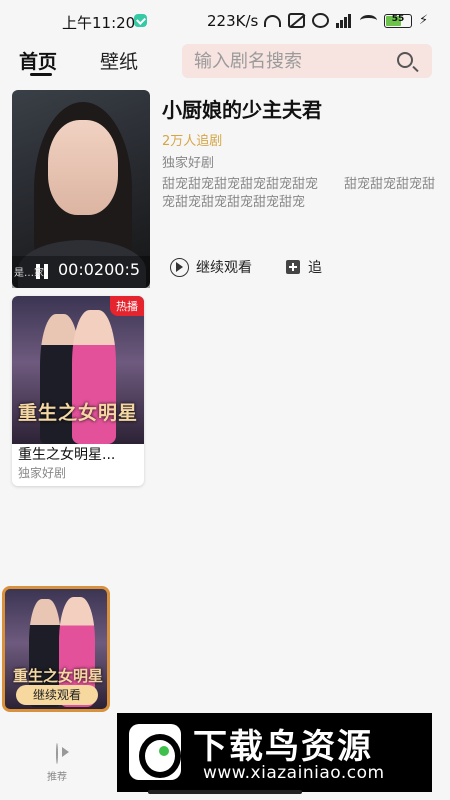  I want to click on watermark-banner: 下载鸟资源 www.xiazainiao.com, so click(274, 752).